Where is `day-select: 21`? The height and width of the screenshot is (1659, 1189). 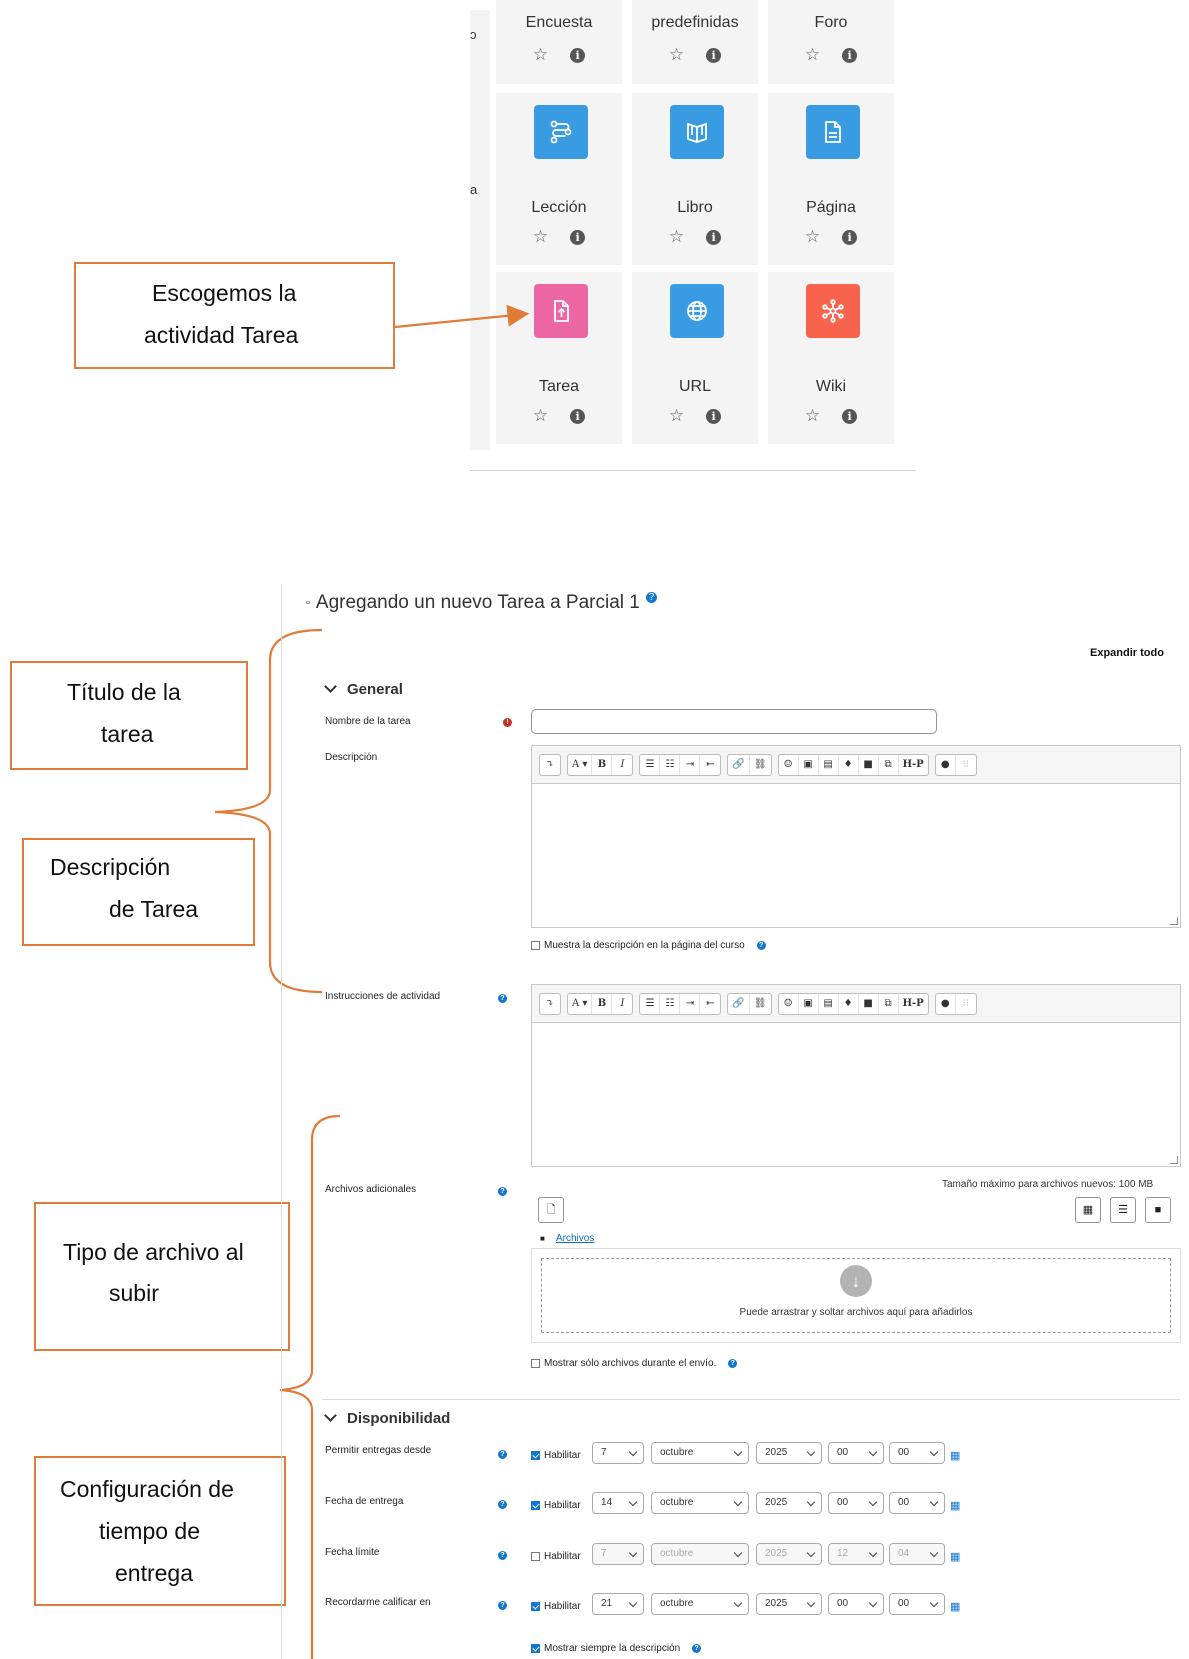
day-select: 21 is located at coordinates (618, 1604).